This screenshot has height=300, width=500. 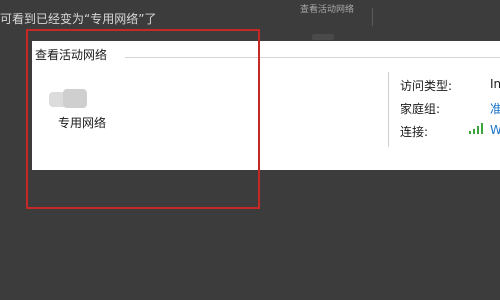 What do you see at coordinates (495, 84) in the screenshot?
I see `access-type-value: In` at bounding box center [495, 84].